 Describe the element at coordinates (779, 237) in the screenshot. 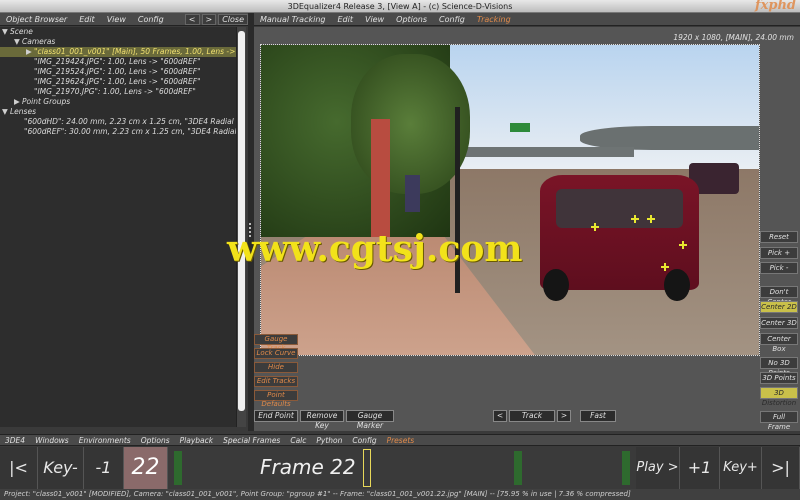

I see `reset-button: Reset` at that location.